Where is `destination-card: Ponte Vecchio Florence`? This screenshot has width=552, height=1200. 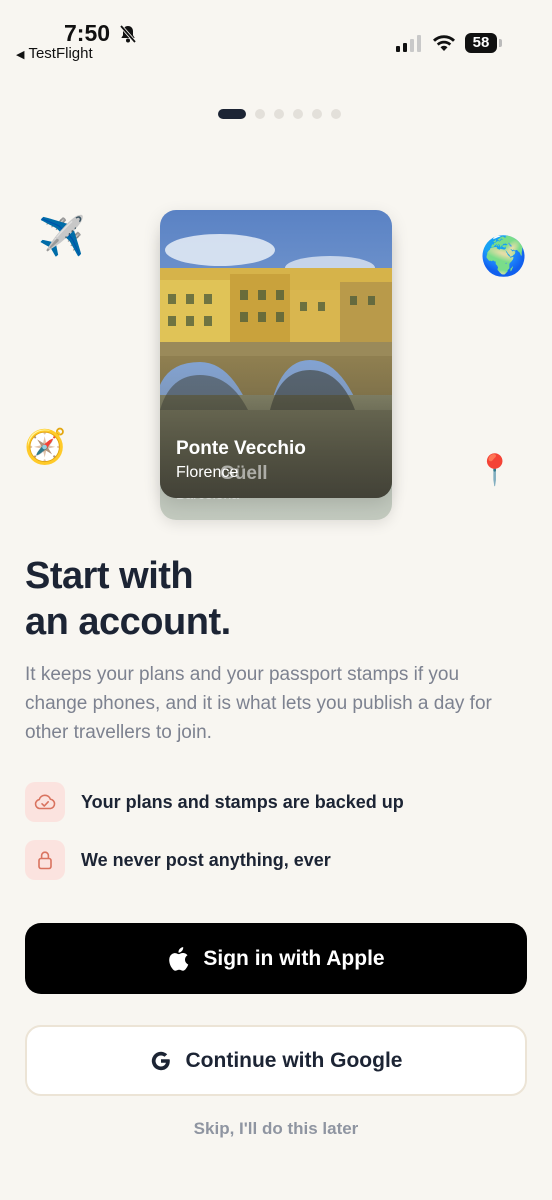 destination-card: Ponte Vecchio Florence is located at coordinates (276, 354).